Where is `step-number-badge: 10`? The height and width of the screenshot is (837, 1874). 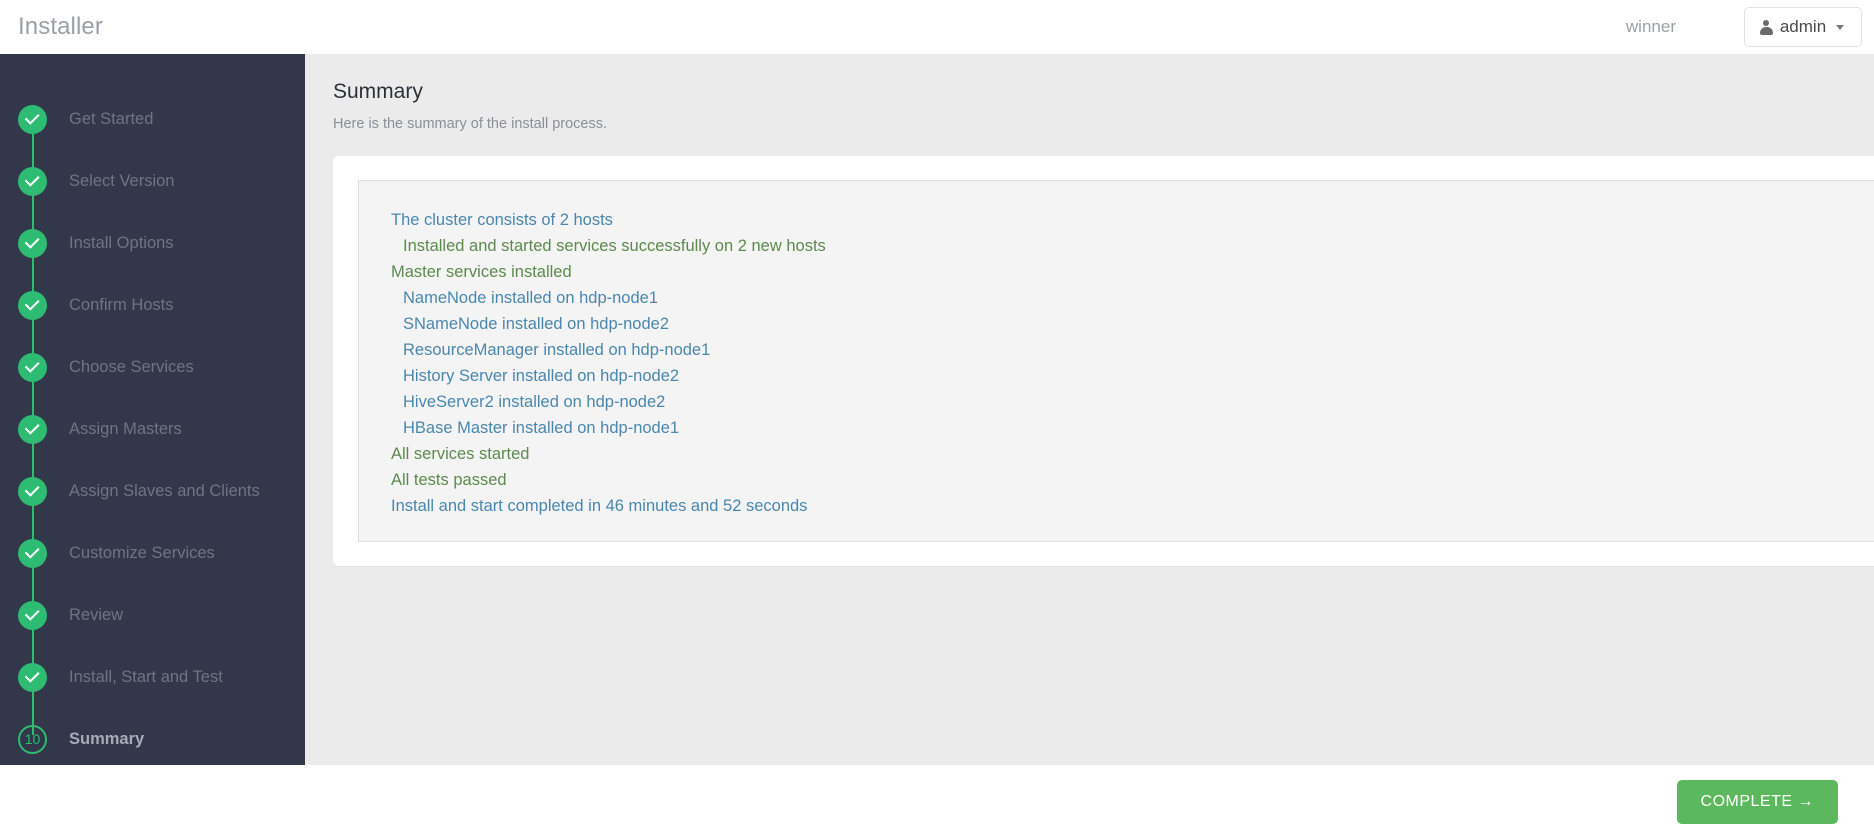 step-number-badge: 10 is located at coordinates (32, 739).